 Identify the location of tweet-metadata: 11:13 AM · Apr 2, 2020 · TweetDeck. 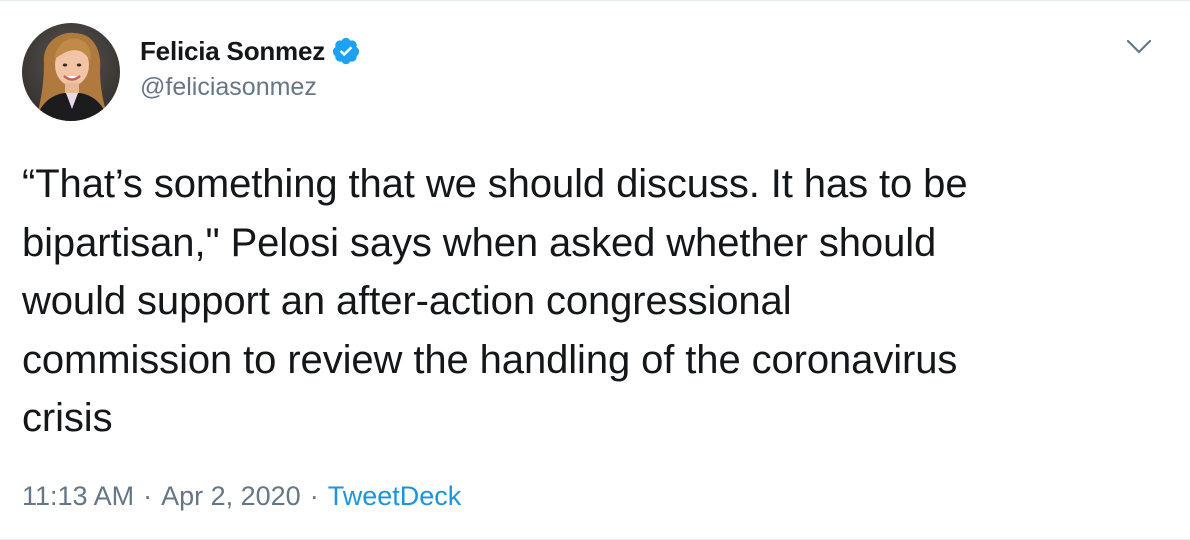
(241, 496).